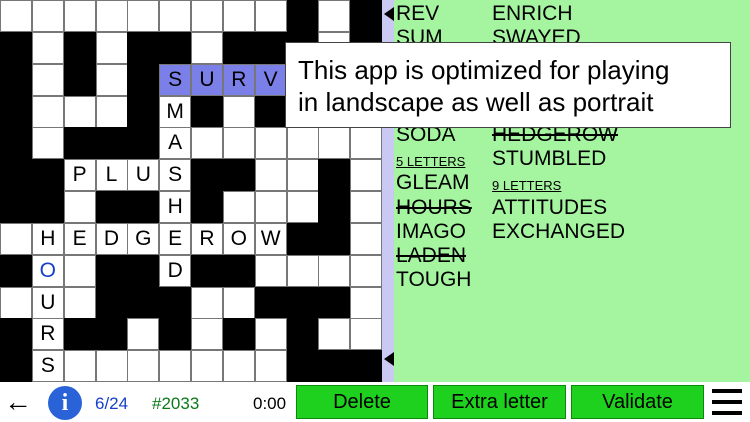 The width and height of the screenshot is (750, 422). Describe the element at coordinates (65, 403) in the screenshot. I see `info-icon: i` at that location.